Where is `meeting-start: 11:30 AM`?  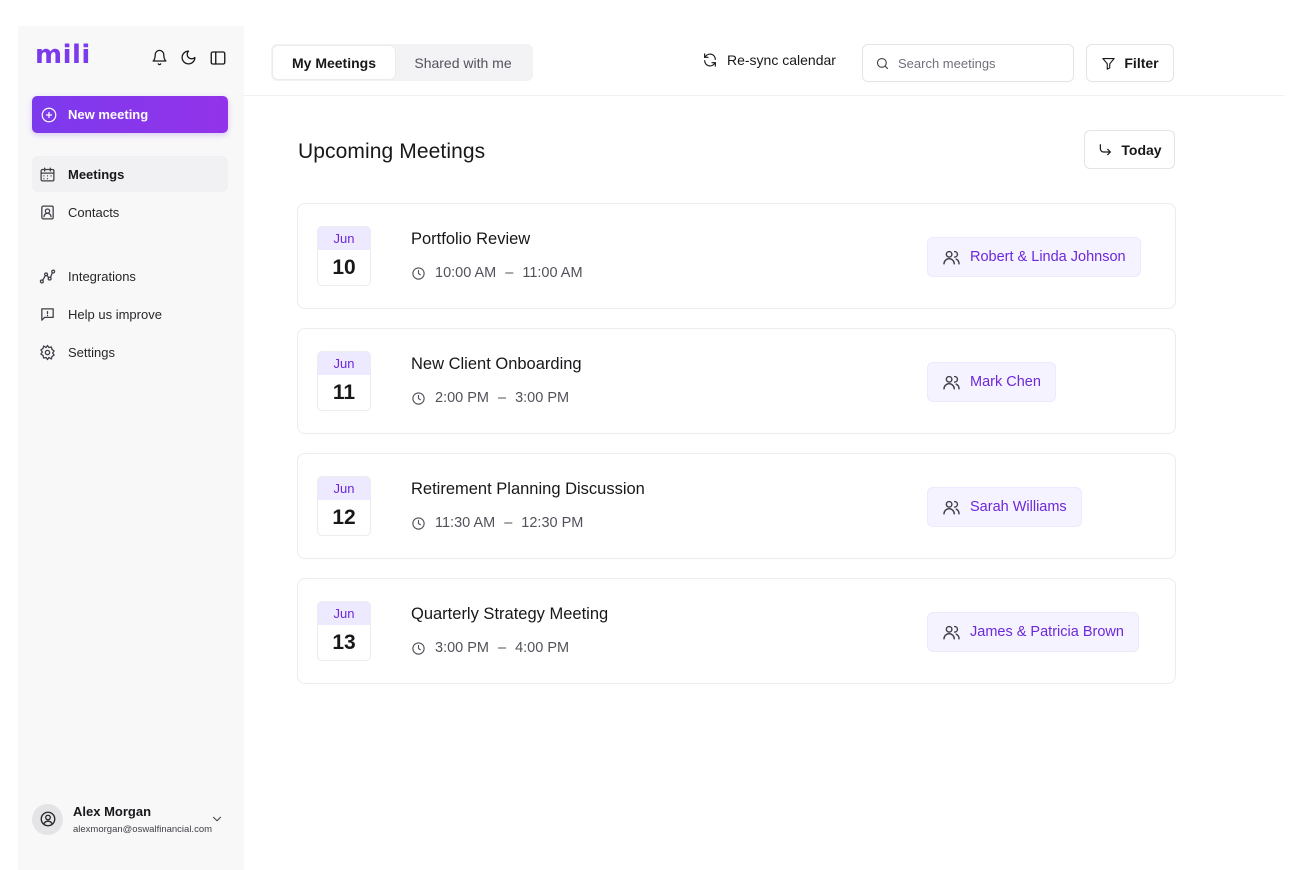 meeting-start: 11:30 AM is located at coordinates (465, 523).